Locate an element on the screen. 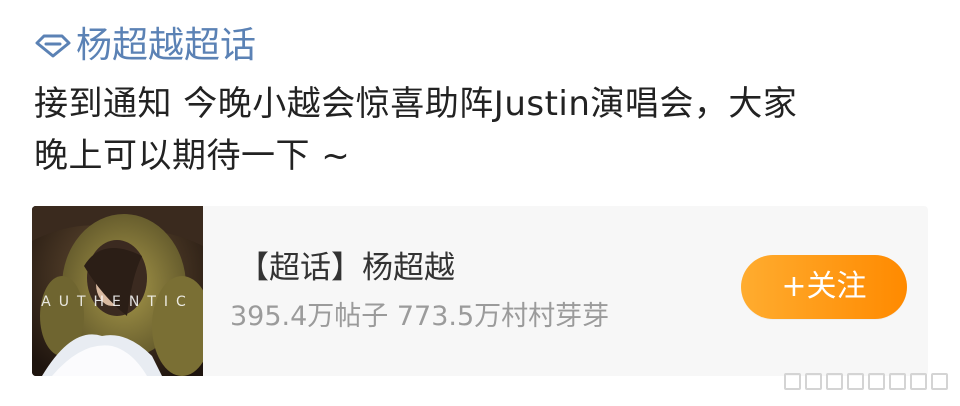  post-text-line-2: 晚上可以期待一下 ~ is located at coordinates (192, 156).